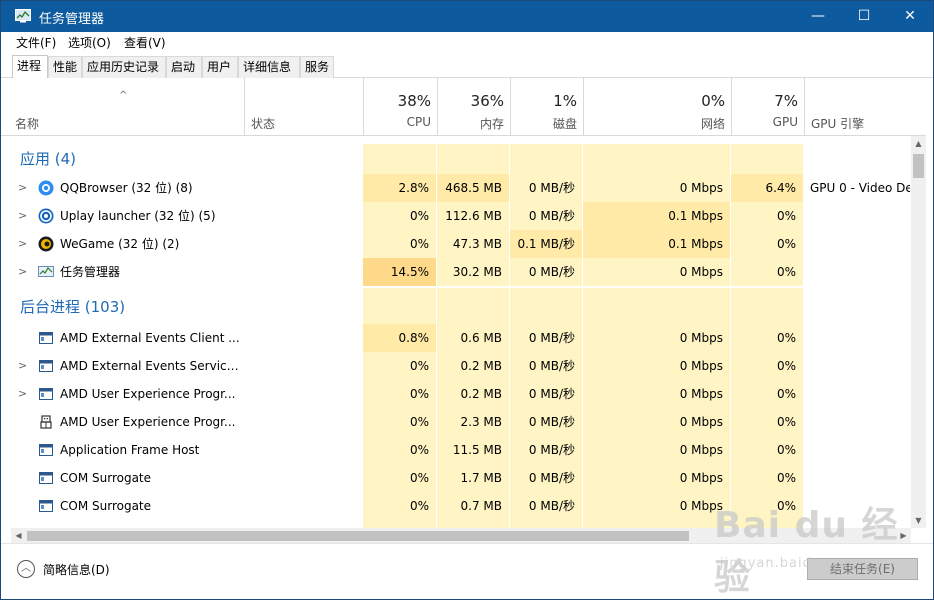 The width and height of the screenshot is (934, 600). What do you see at coordinates (818, 16) in the screenshot?
I see `minimize-button: —` at bounding box center [818, 16].